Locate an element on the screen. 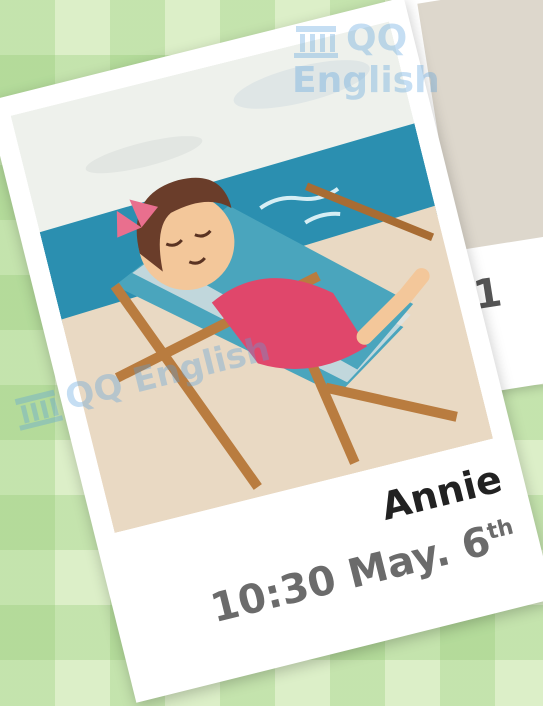  lesson-time: 10:30 is located at coordinates (273, 594).